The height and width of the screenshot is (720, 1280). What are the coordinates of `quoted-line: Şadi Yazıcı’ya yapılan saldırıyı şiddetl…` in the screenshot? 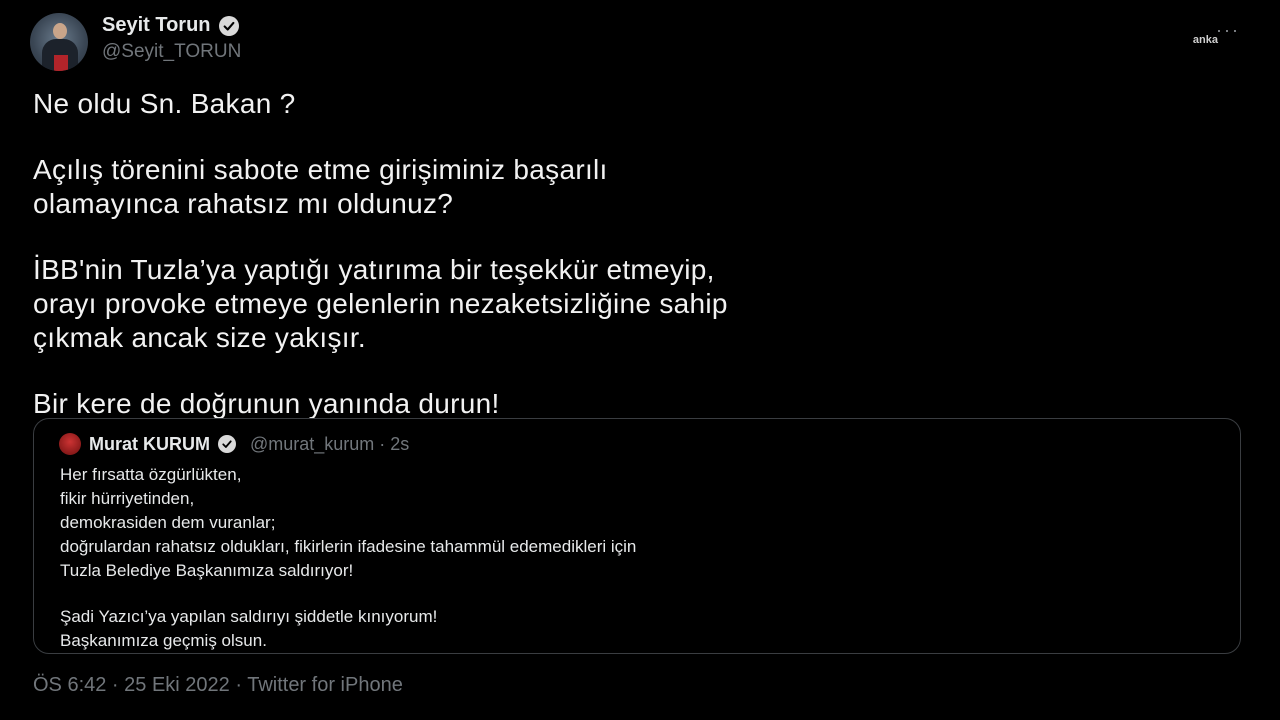 It's located at (249, 616).